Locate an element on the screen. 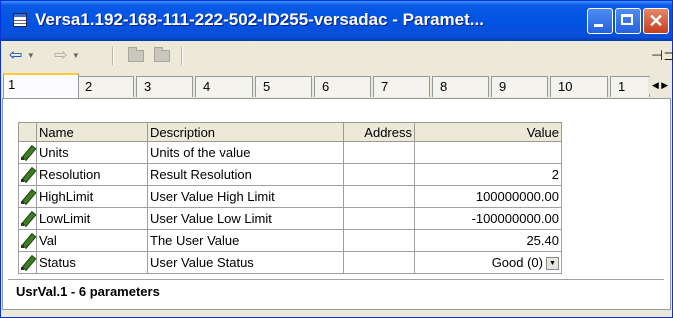 The width and height of the screenshot is (673, 318). scroll-right-icon: ▶ is located at coordinates (664, 85).